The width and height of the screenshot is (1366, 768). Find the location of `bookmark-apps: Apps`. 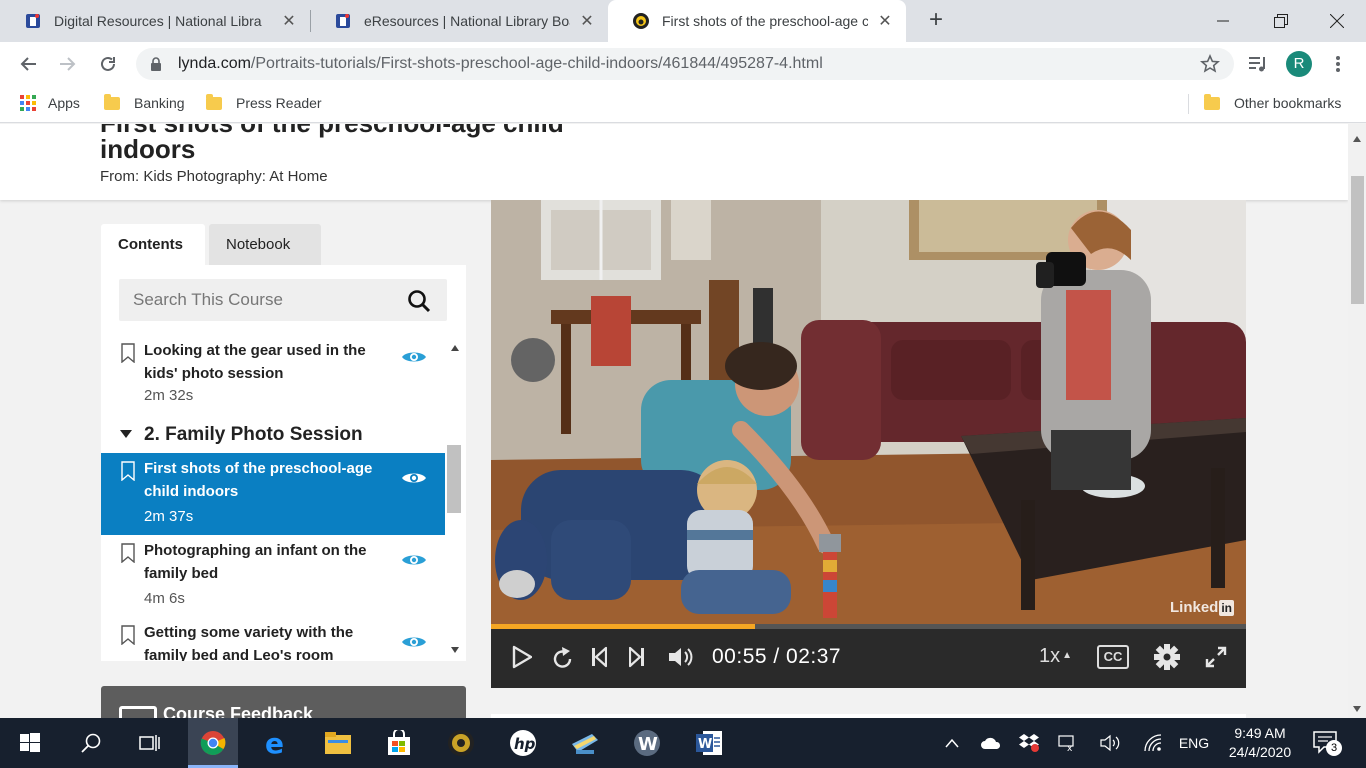

bookmark-apps: Apps is located at coordinates (50, 103).